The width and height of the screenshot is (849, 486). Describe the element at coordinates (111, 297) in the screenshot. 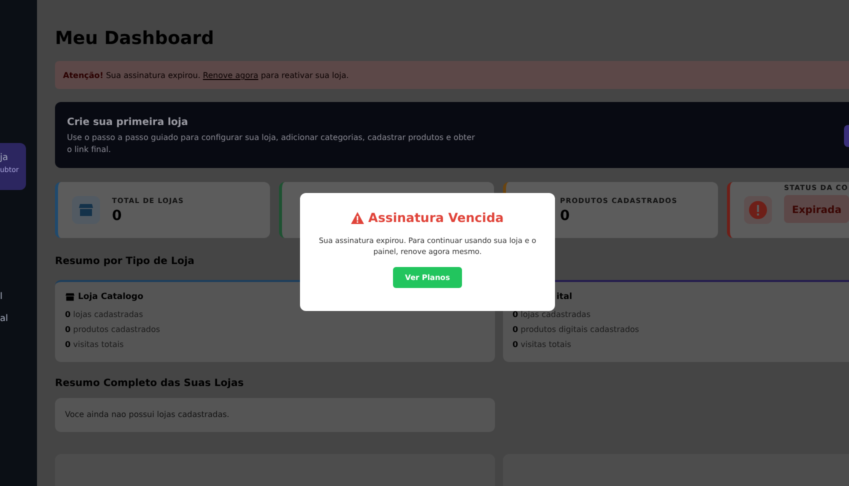

I see `card-title: Loja Catalogo` at that location.